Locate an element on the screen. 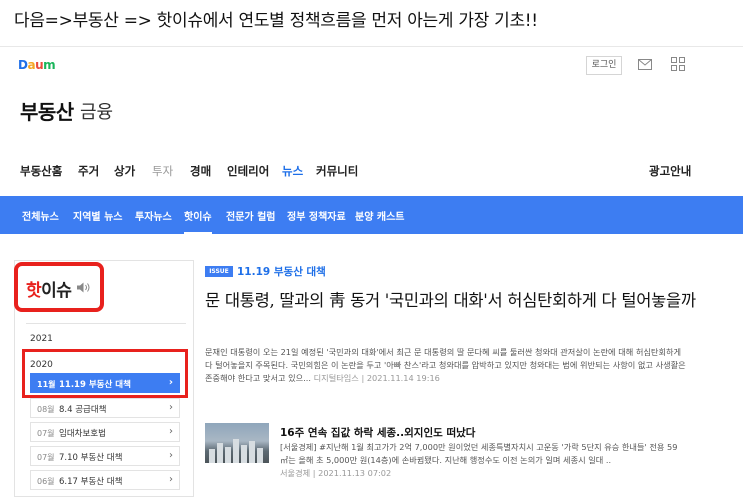  ad-info-link: 광고안내 is located at coordinates (670, 171).